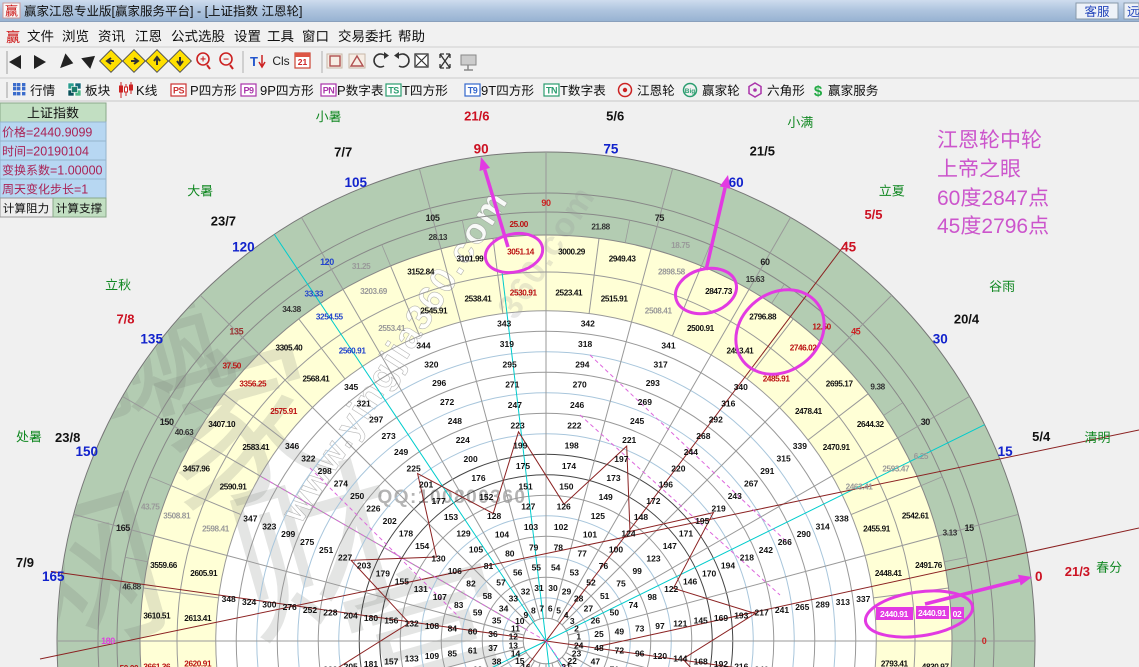 The width and height of the screenshot is (1139, 667). I want to click on svg-text: 108, so click(432, 626).